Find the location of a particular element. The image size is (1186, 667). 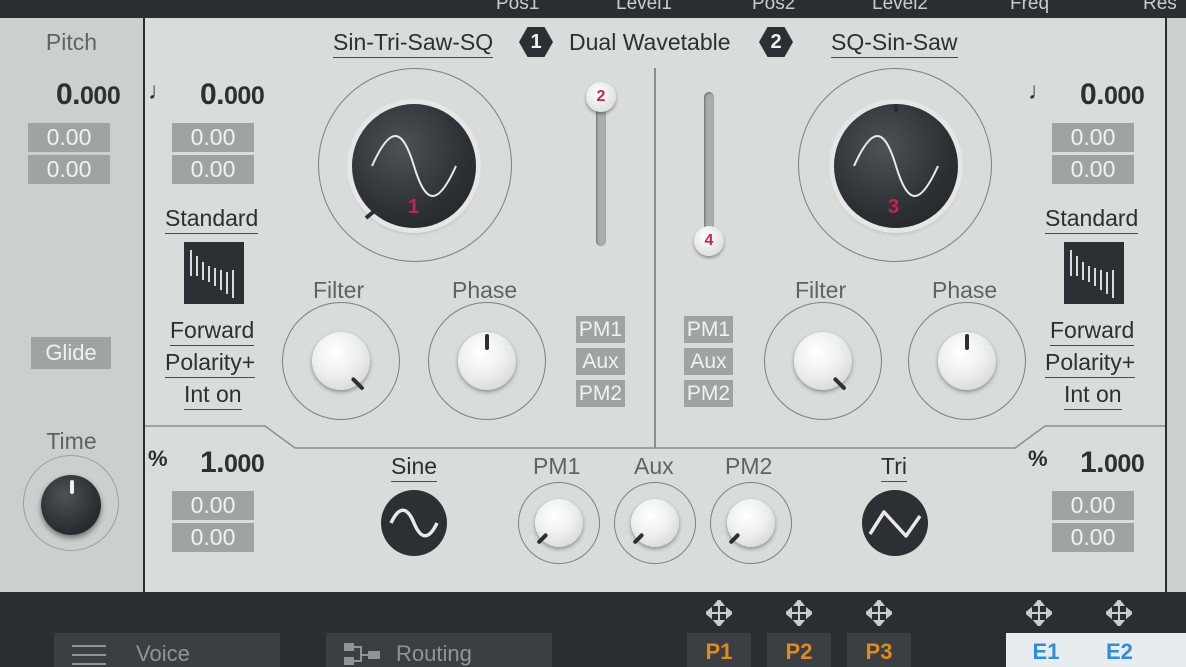

time-label: Time is located at coordinates (71, 441).